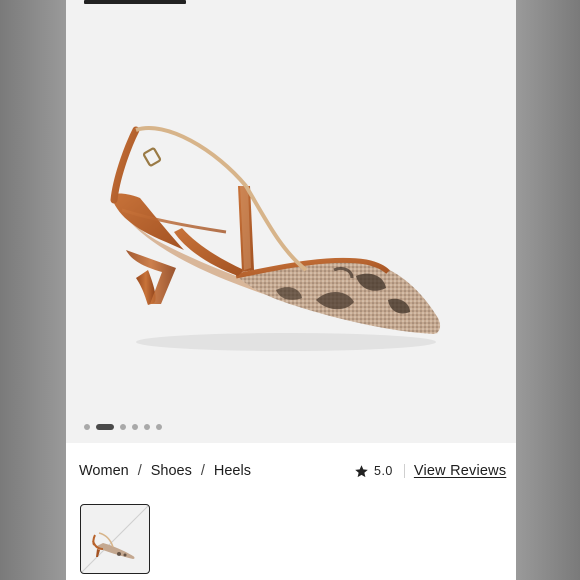  I want to click on carousel-dot-active, so click(105, 427).